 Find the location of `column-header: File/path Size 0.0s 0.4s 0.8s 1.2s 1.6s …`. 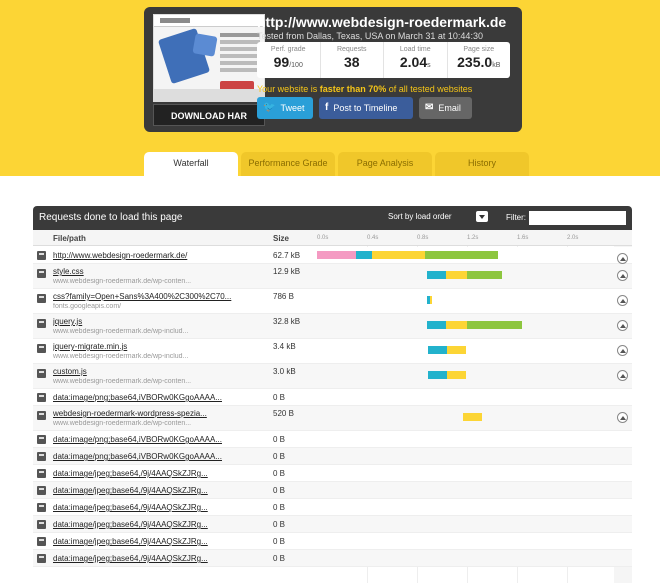

column-header: File/path Size 0.0s 0.4s 0.8s 1.2s 1.6s … is located at coordinates (332, 238).